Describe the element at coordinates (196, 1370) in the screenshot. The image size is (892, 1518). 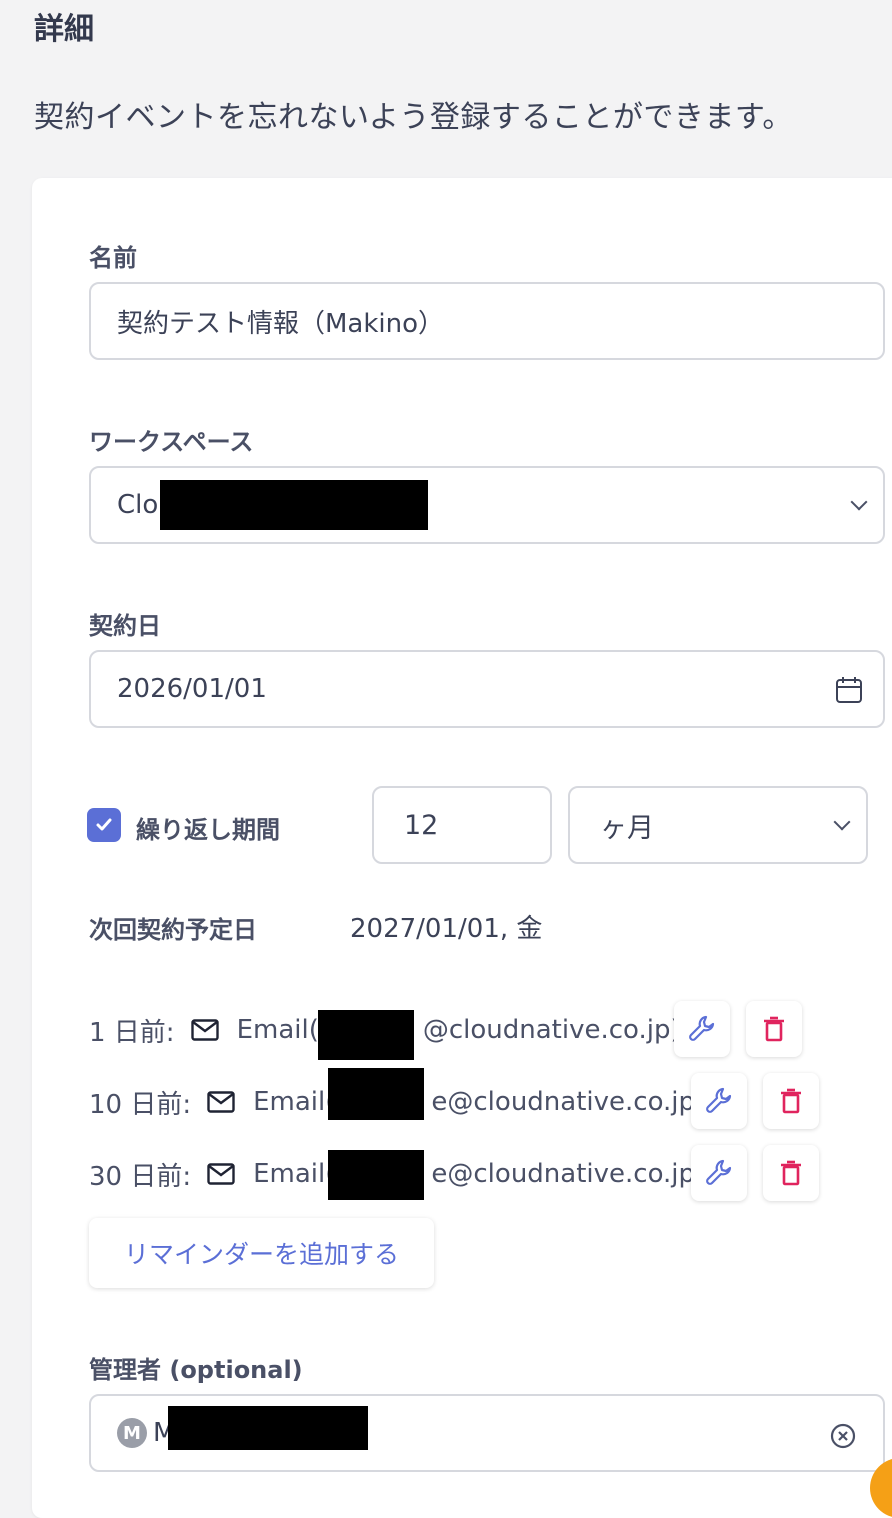
I see `manager-label: 管理者 (optional)` at that location.